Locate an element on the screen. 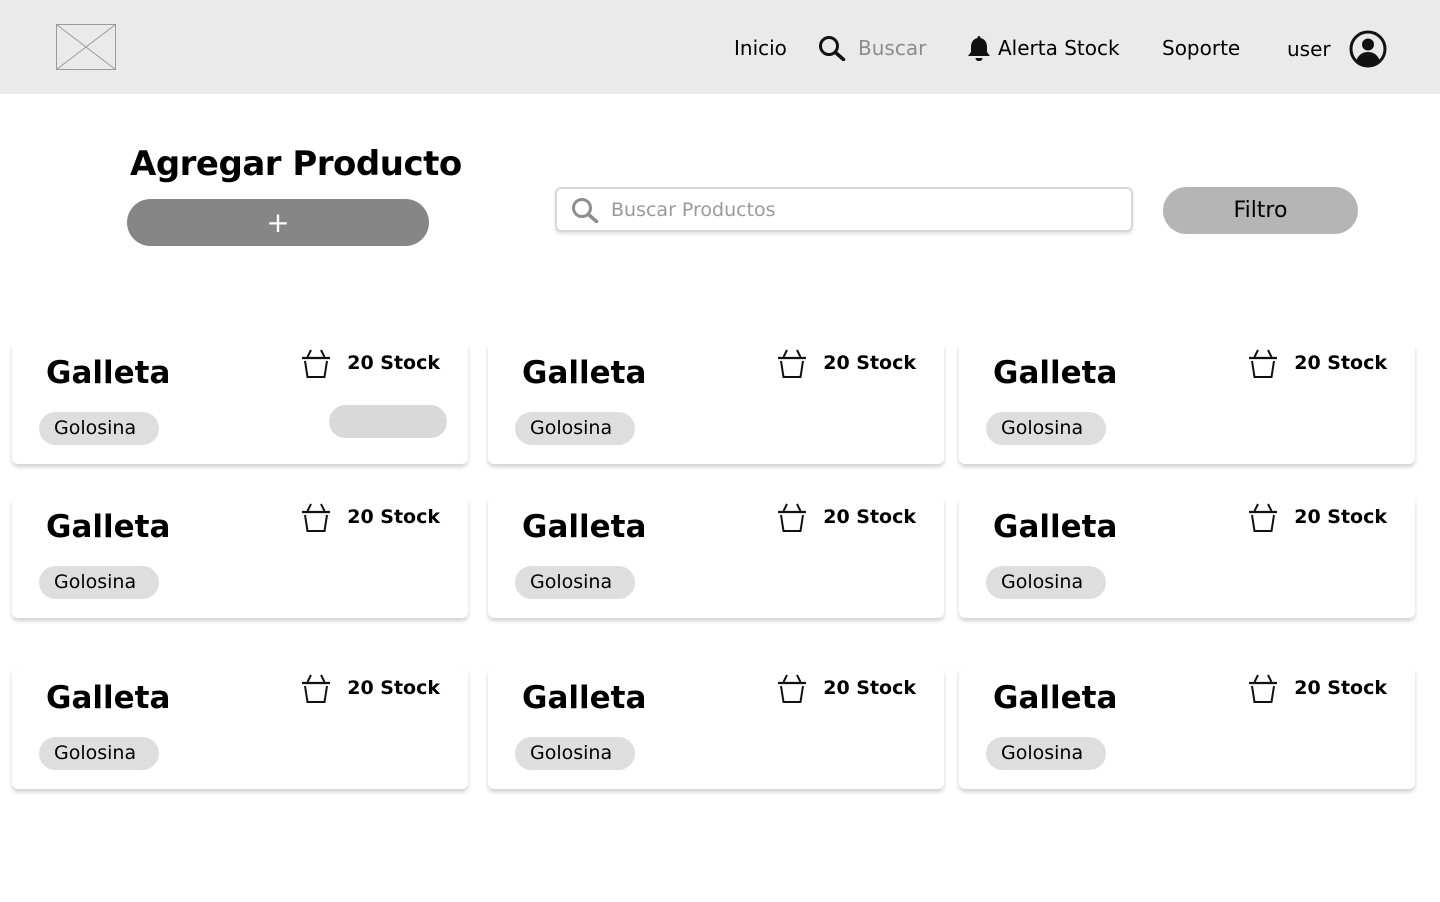  plus-icon: + is located at coordinates (278, 222).